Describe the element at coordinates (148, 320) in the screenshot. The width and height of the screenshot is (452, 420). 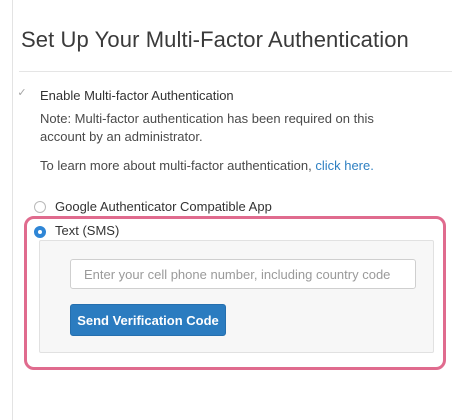
I see `send-verification-code-button: Send Verification Code` at that location.